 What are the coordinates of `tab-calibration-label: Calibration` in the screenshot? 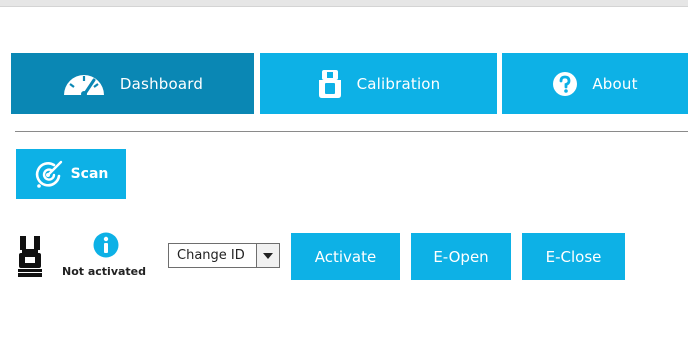 It's located at (398, 83).